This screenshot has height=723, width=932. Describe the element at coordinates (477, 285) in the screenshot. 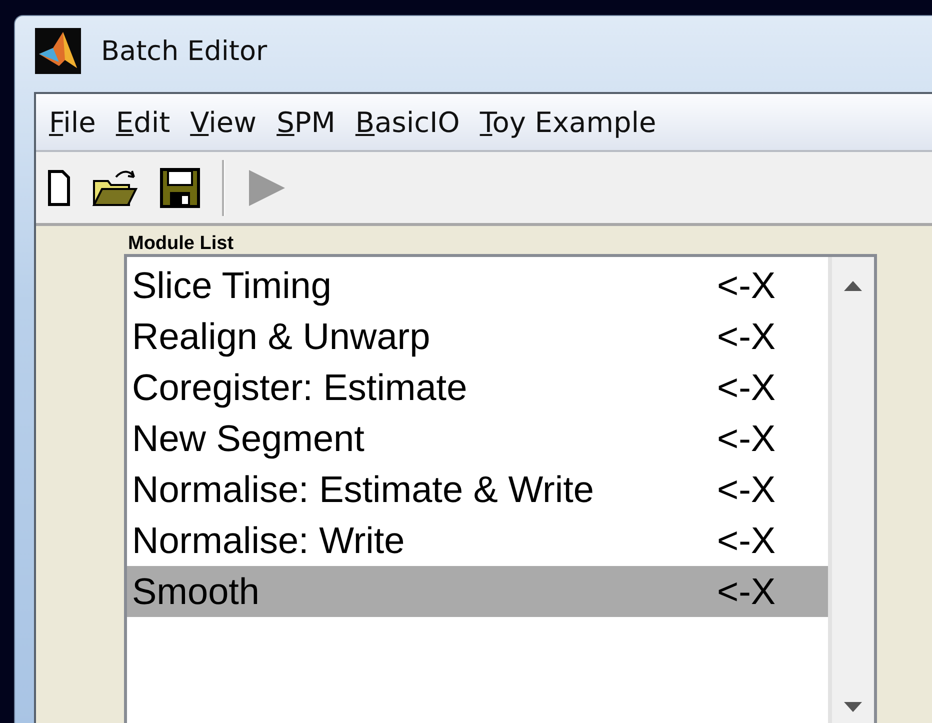

I see `list-item: Slice Timing <-X` at that location.